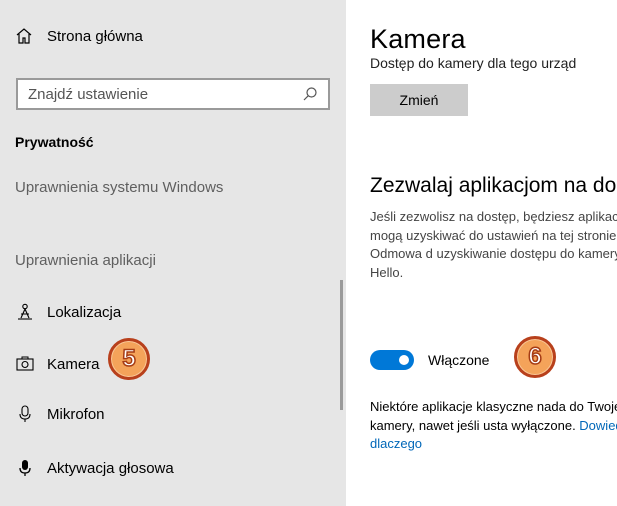 The height and width of the screenshot is (506, 617). I want to click on settings-search, so click(173, 94).